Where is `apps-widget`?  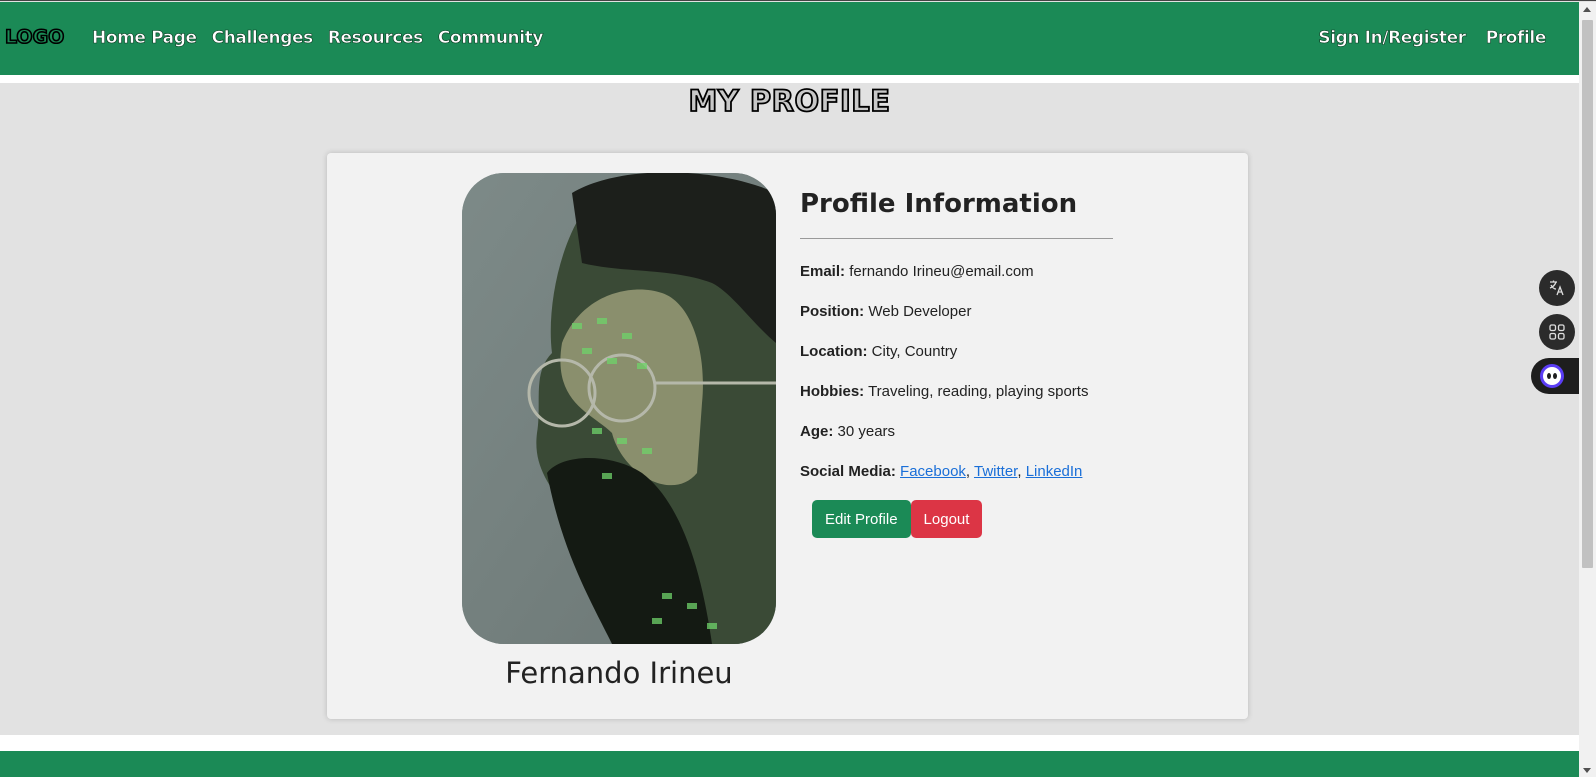 apps-widget is located at coordinates (1557, 332).